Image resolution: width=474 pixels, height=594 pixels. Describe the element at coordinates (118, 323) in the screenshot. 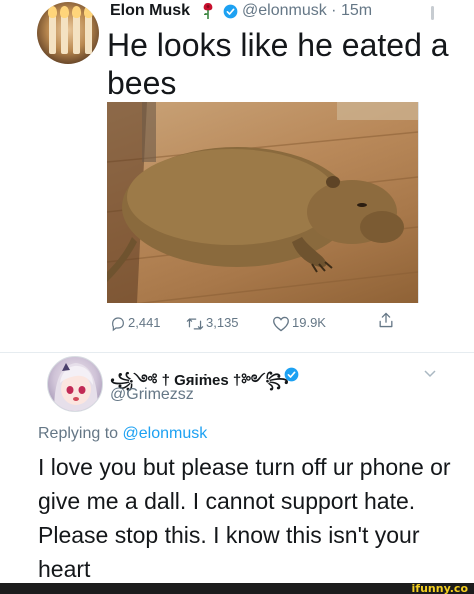

I see `reply-icon` at that location.